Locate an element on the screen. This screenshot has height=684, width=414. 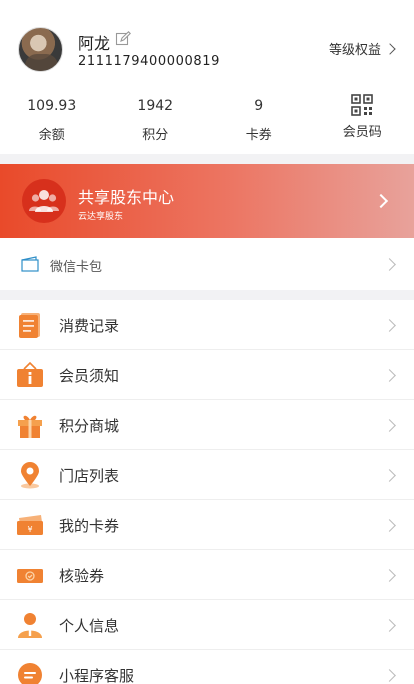
menu-item-member-notice: 会员须知 is located at coordinates (207, 375).